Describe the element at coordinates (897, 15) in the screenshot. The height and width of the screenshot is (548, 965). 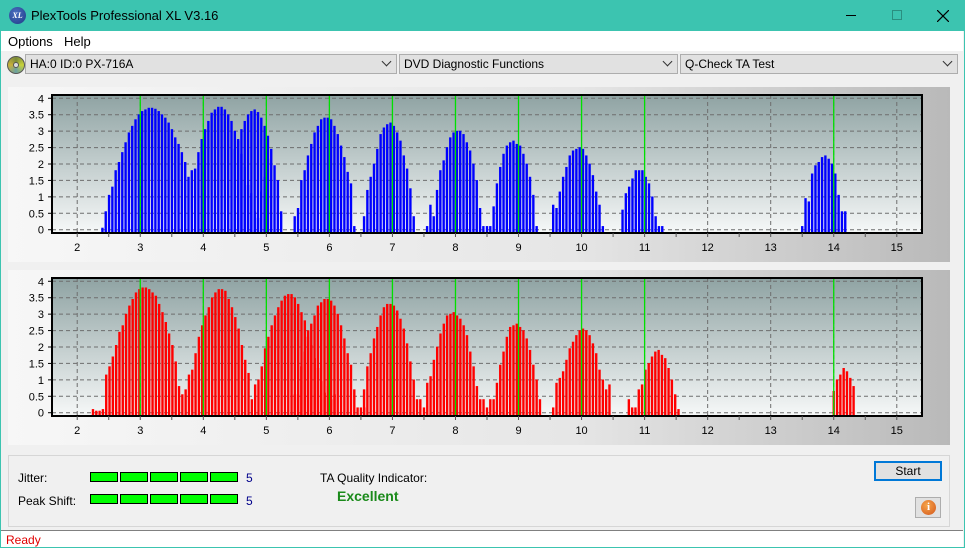
I see `maximize-button` at that location.